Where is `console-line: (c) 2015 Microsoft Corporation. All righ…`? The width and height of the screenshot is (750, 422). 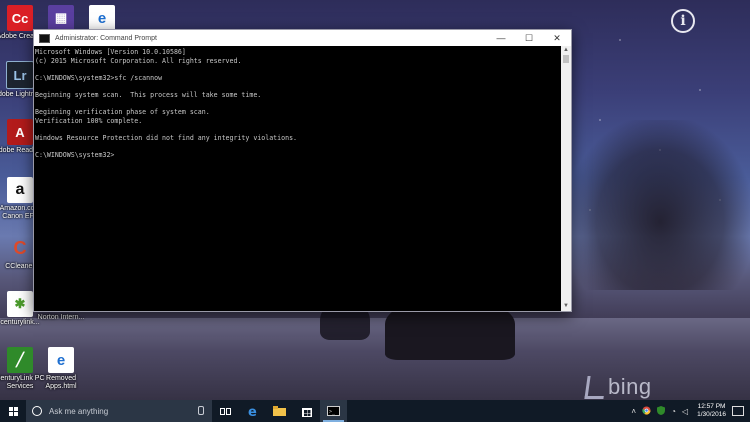
console-line: (c) 2015 Microsoft Corporation. All righ… is located at coordinates (138, 60).